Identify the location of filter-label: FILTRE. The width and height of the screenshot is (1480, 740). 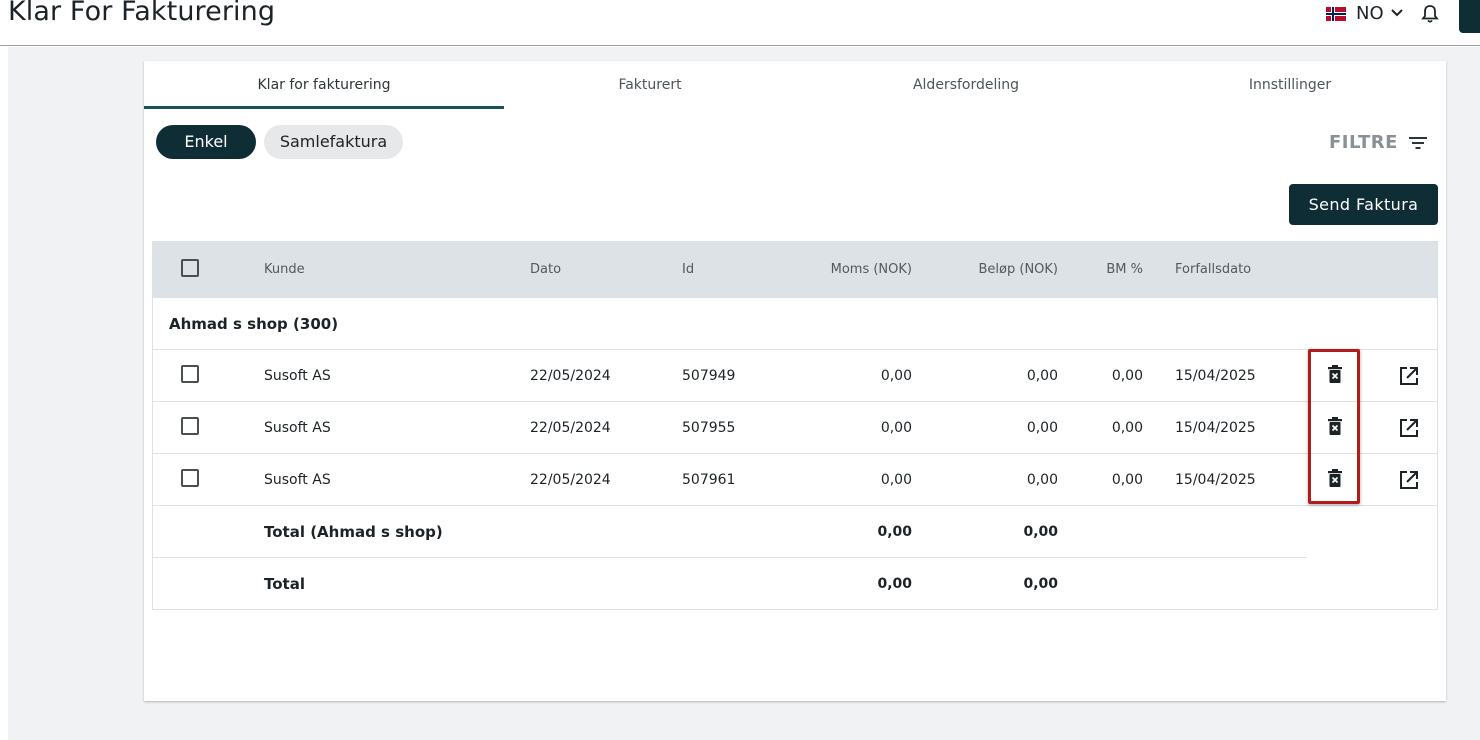
(1363, 142).